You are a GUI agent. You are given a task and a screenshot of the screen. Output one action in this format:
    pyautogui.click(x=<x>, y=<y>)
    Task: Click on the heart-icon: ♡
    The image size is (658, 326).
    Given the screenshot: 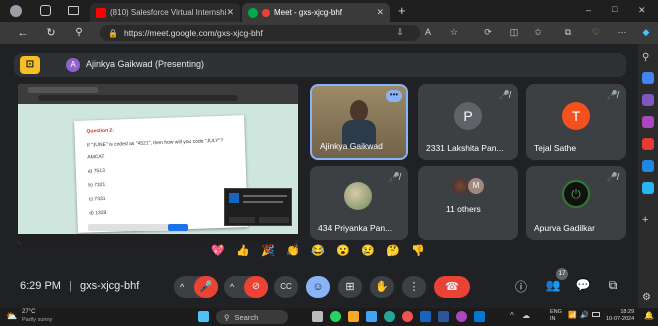 What is the action you would take?
    pyautogui.click(x=596, y=32)
    